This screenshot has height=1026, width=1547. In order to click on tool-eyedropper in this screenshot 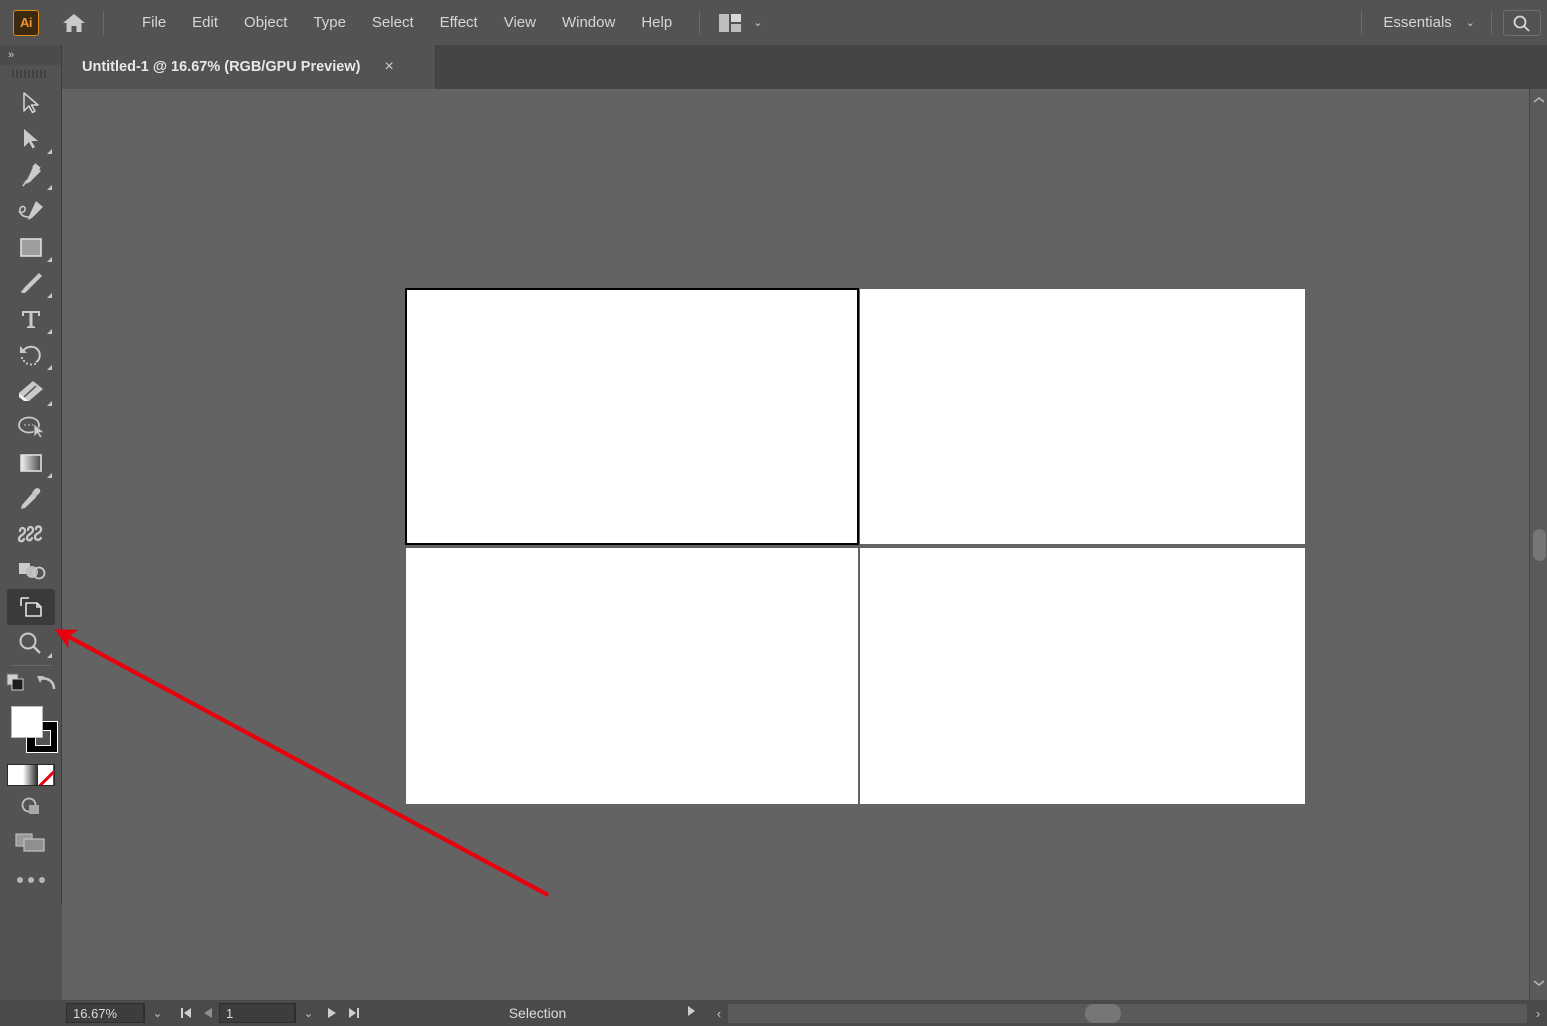, I will do `click(31, 499)`.